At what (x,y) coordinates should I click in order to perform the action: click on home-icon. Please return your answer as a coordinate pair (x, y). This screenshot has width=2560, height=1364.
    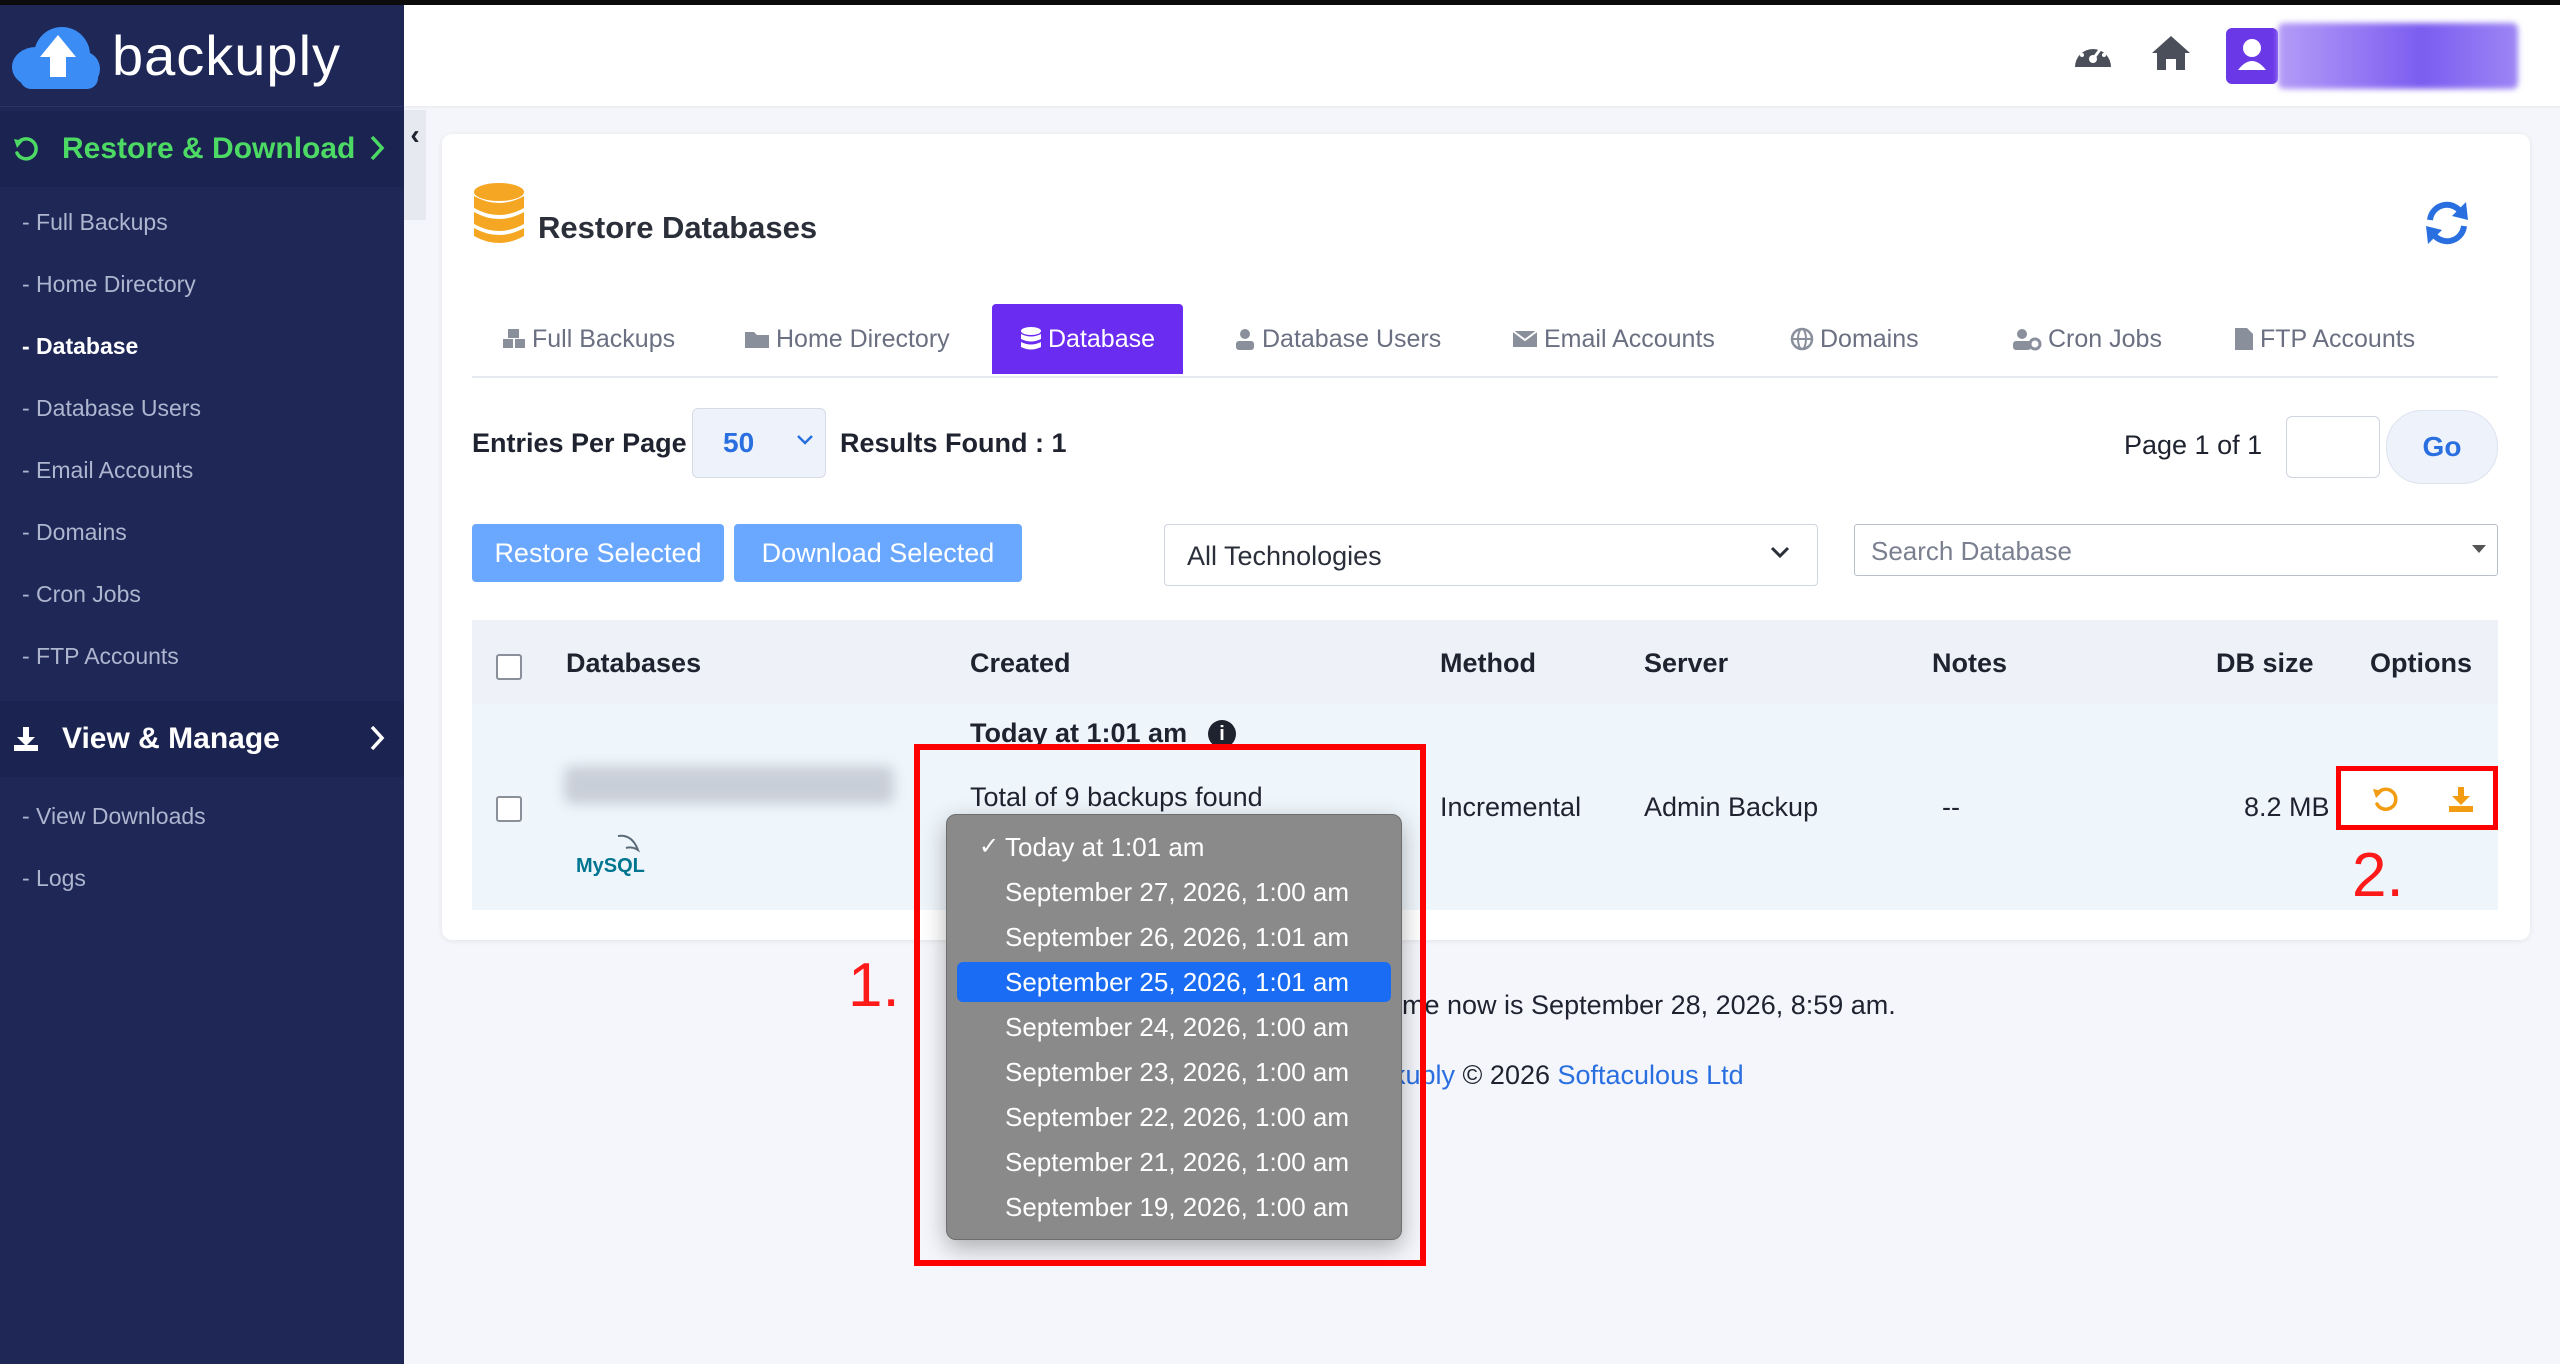
    Looking at the image, I should click on (2171, 55).